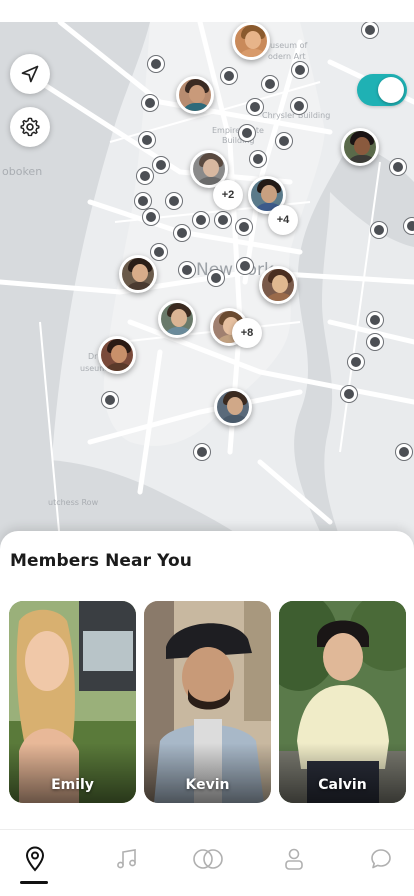 This screenshot has width=414, height=896. I want to click on tab-profile, so click(294, 859).